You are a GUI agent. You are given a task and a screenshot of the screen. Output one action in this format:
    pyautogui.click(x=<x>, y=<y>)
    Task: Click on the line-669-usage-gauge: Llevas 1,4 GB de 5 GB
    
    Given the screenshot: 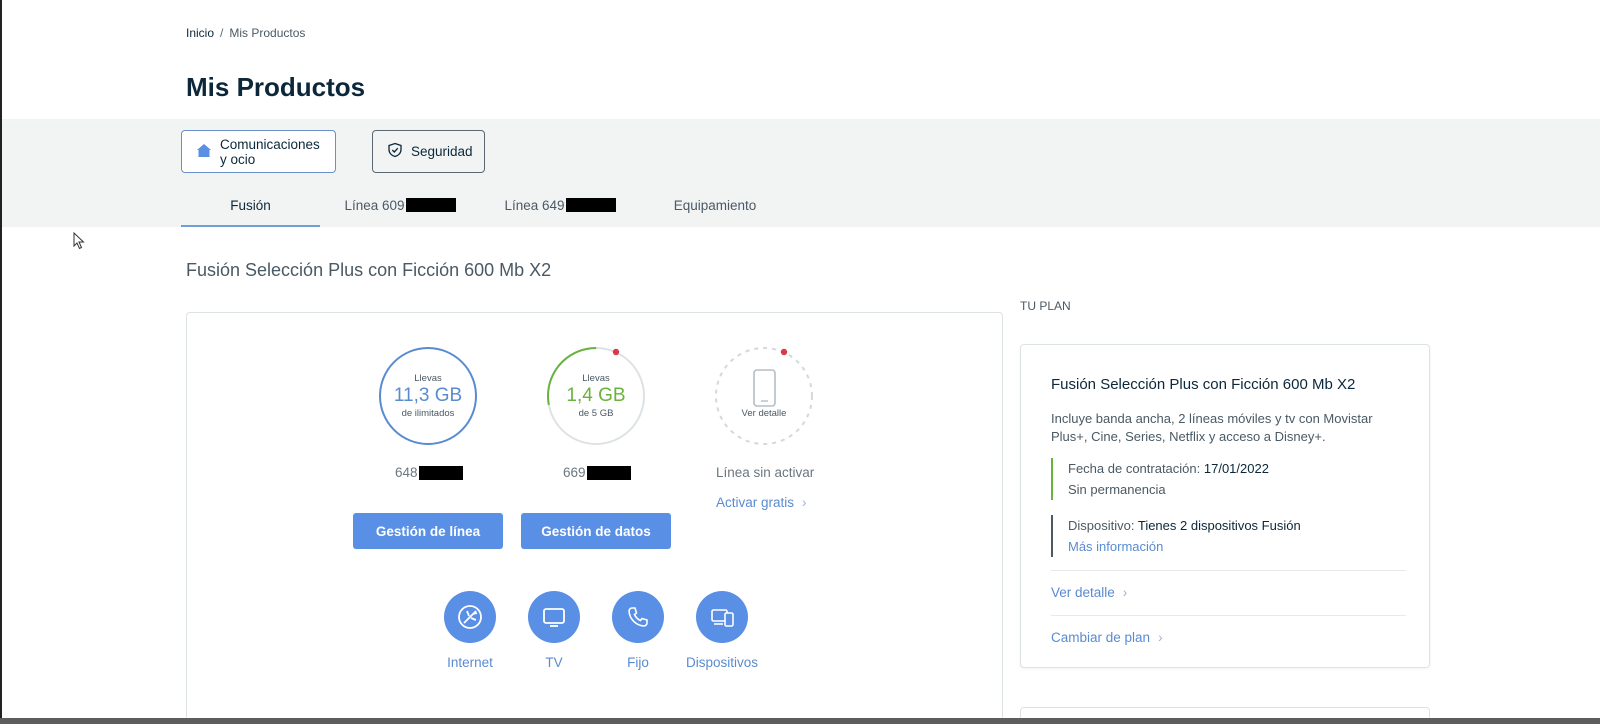 What is the action you would take?
    pyautogui.click(x=596, y=396)
    